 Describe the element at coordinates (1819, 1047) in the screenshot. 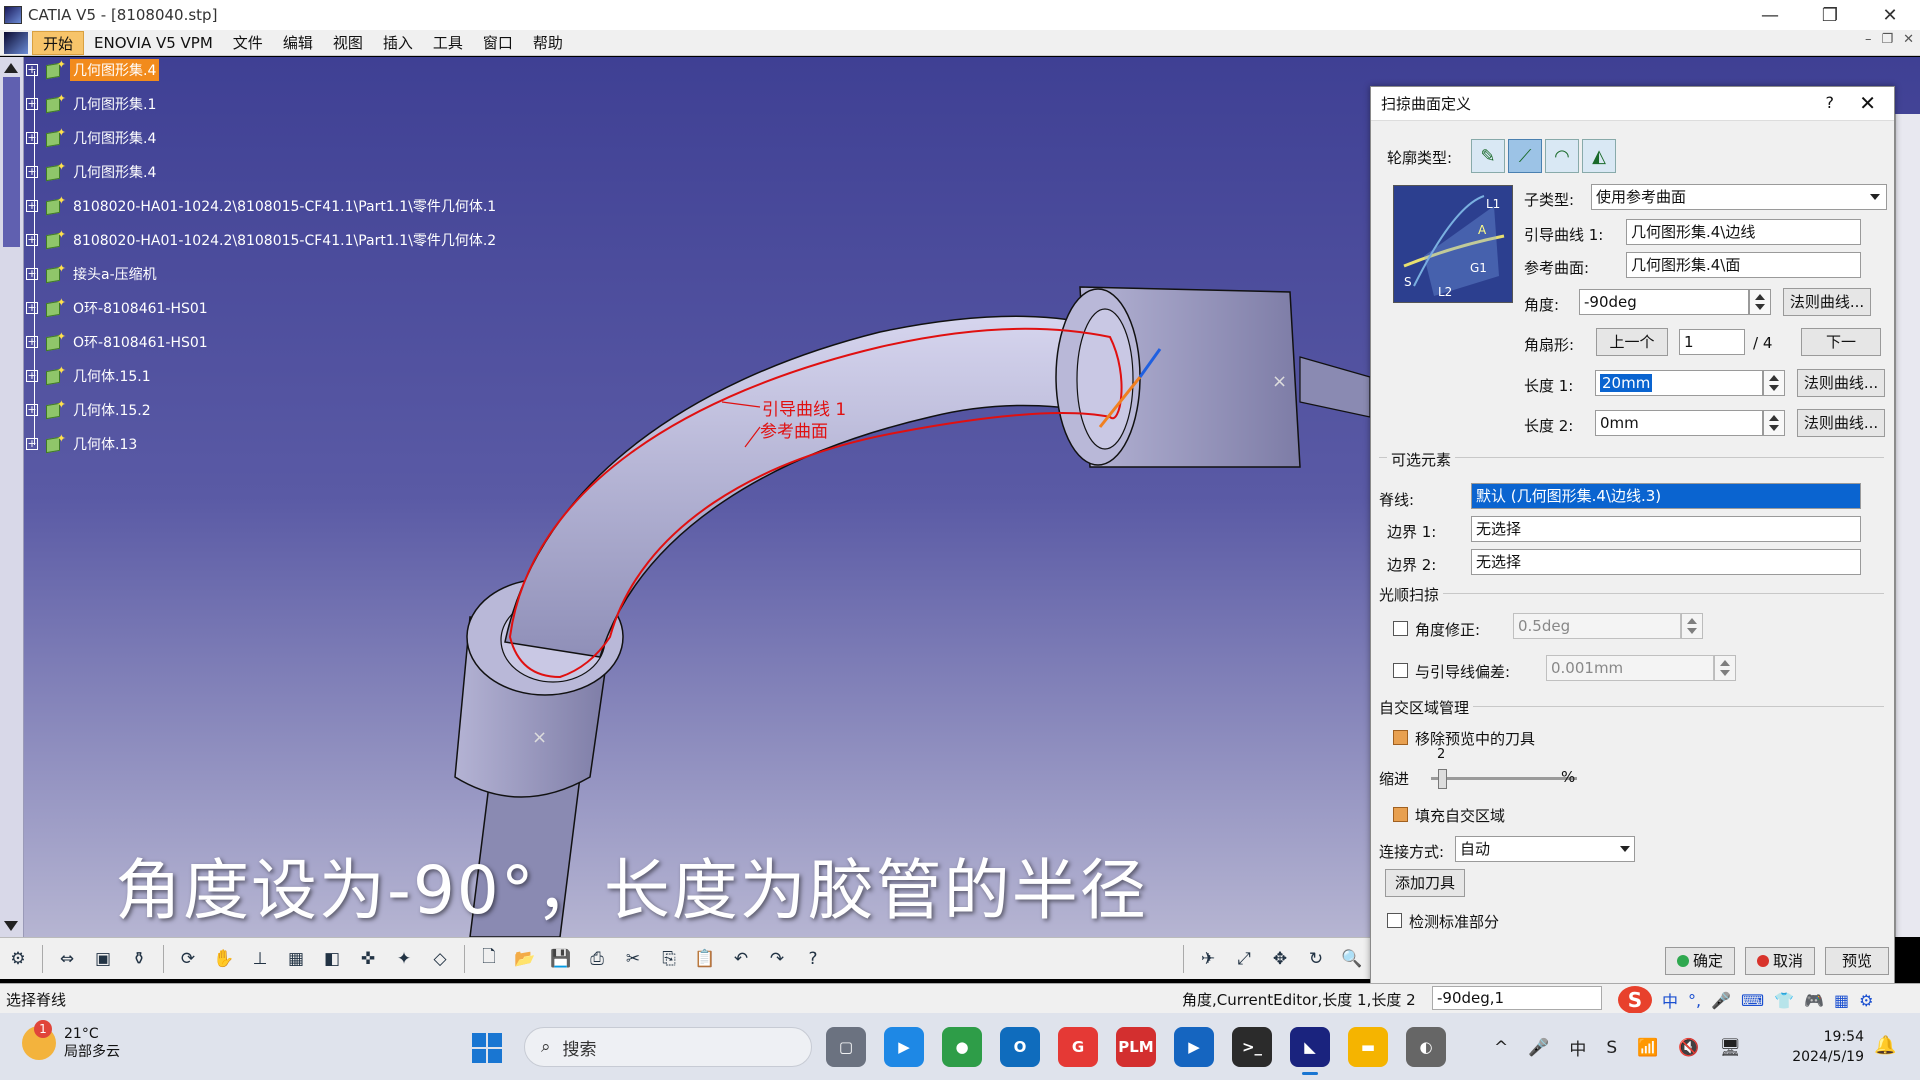

I see `taskbar-clock: 19:54 2024/5/19` at that location.